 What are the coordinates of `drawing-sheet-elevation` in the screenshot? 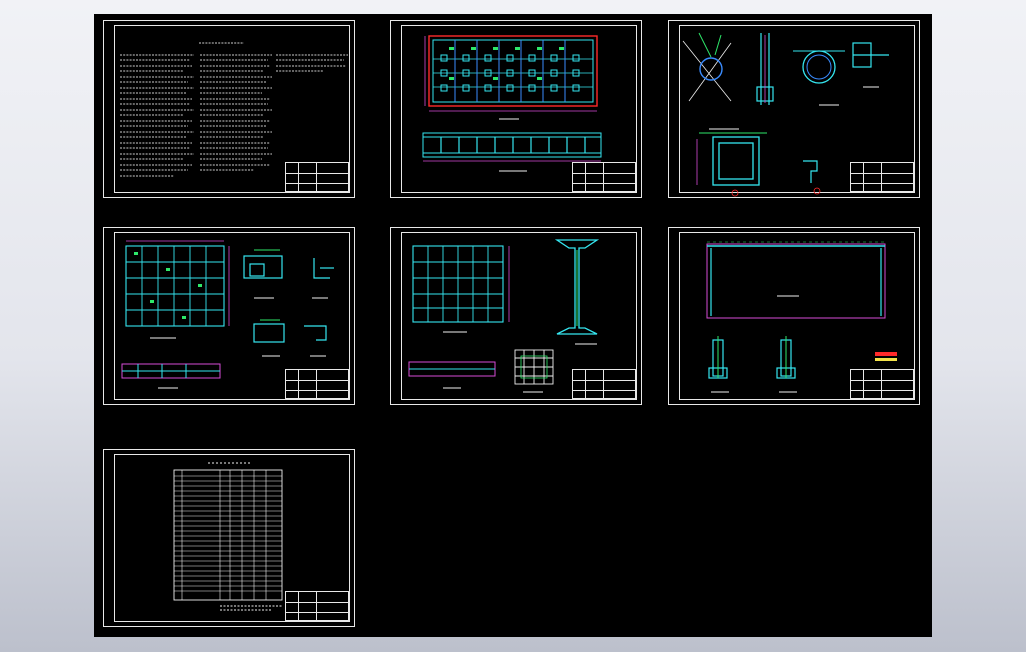 It's located at (794, 316).